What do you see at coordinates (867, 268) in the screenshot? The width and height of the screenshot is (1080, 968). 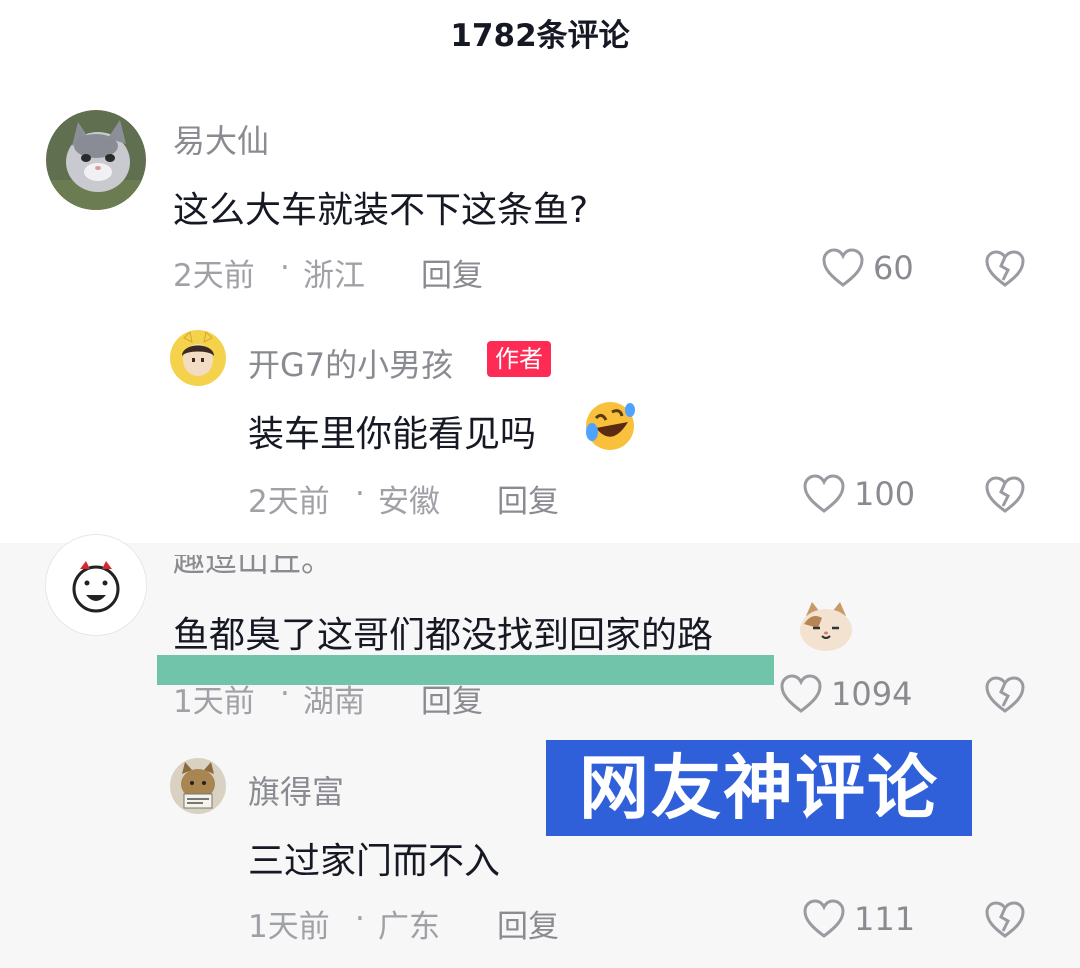 I see `like-button: 60` at bounding box center [867, 268].